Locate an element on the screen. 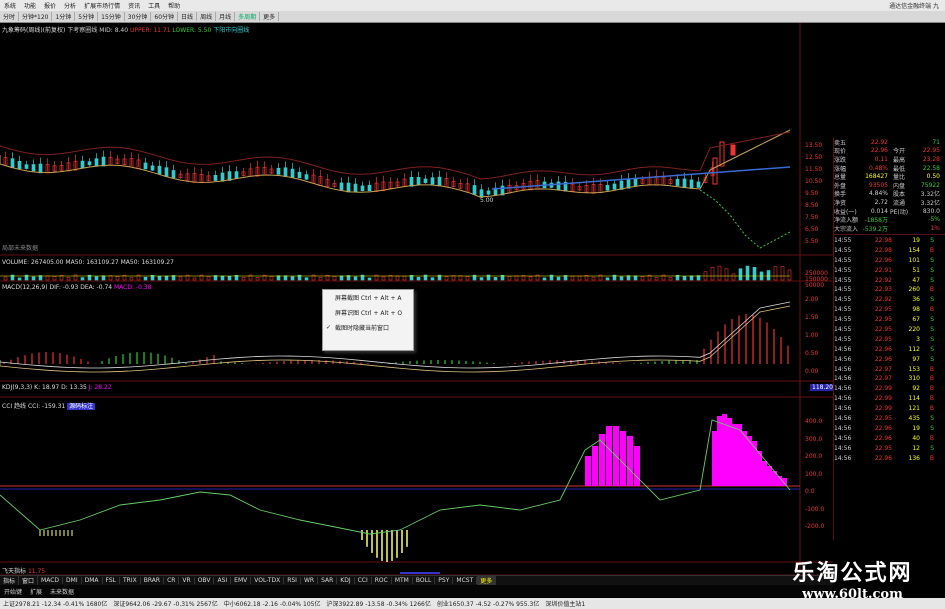  indicator-tab: CCI is located at coordinates (363, 580).